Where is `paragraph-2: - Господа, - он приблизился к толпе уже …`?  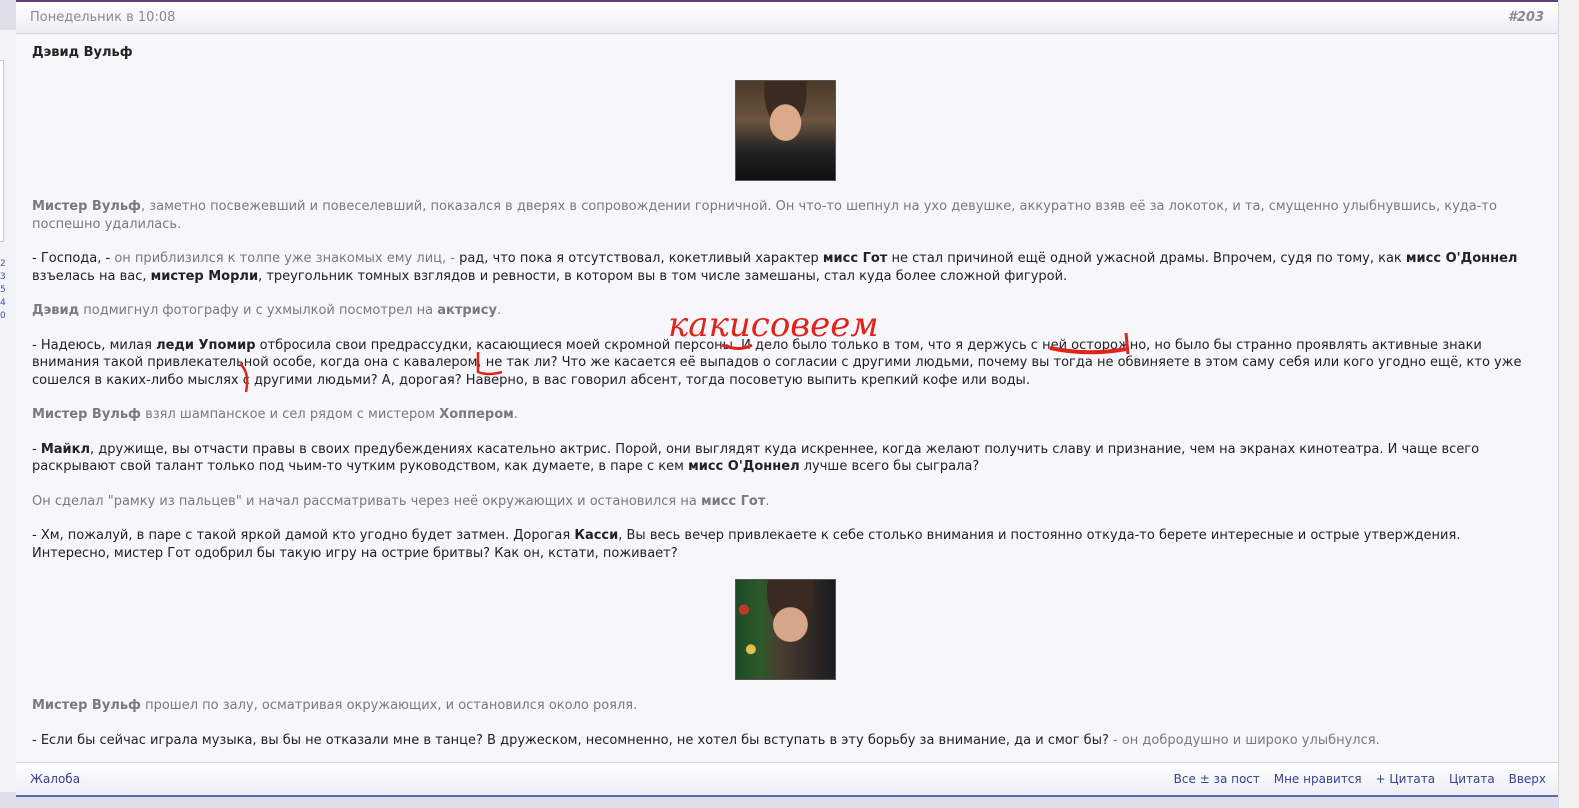
paragraph-2: - Господа, - он приблизился к толпе уже … is located at coordinates (785, 267).